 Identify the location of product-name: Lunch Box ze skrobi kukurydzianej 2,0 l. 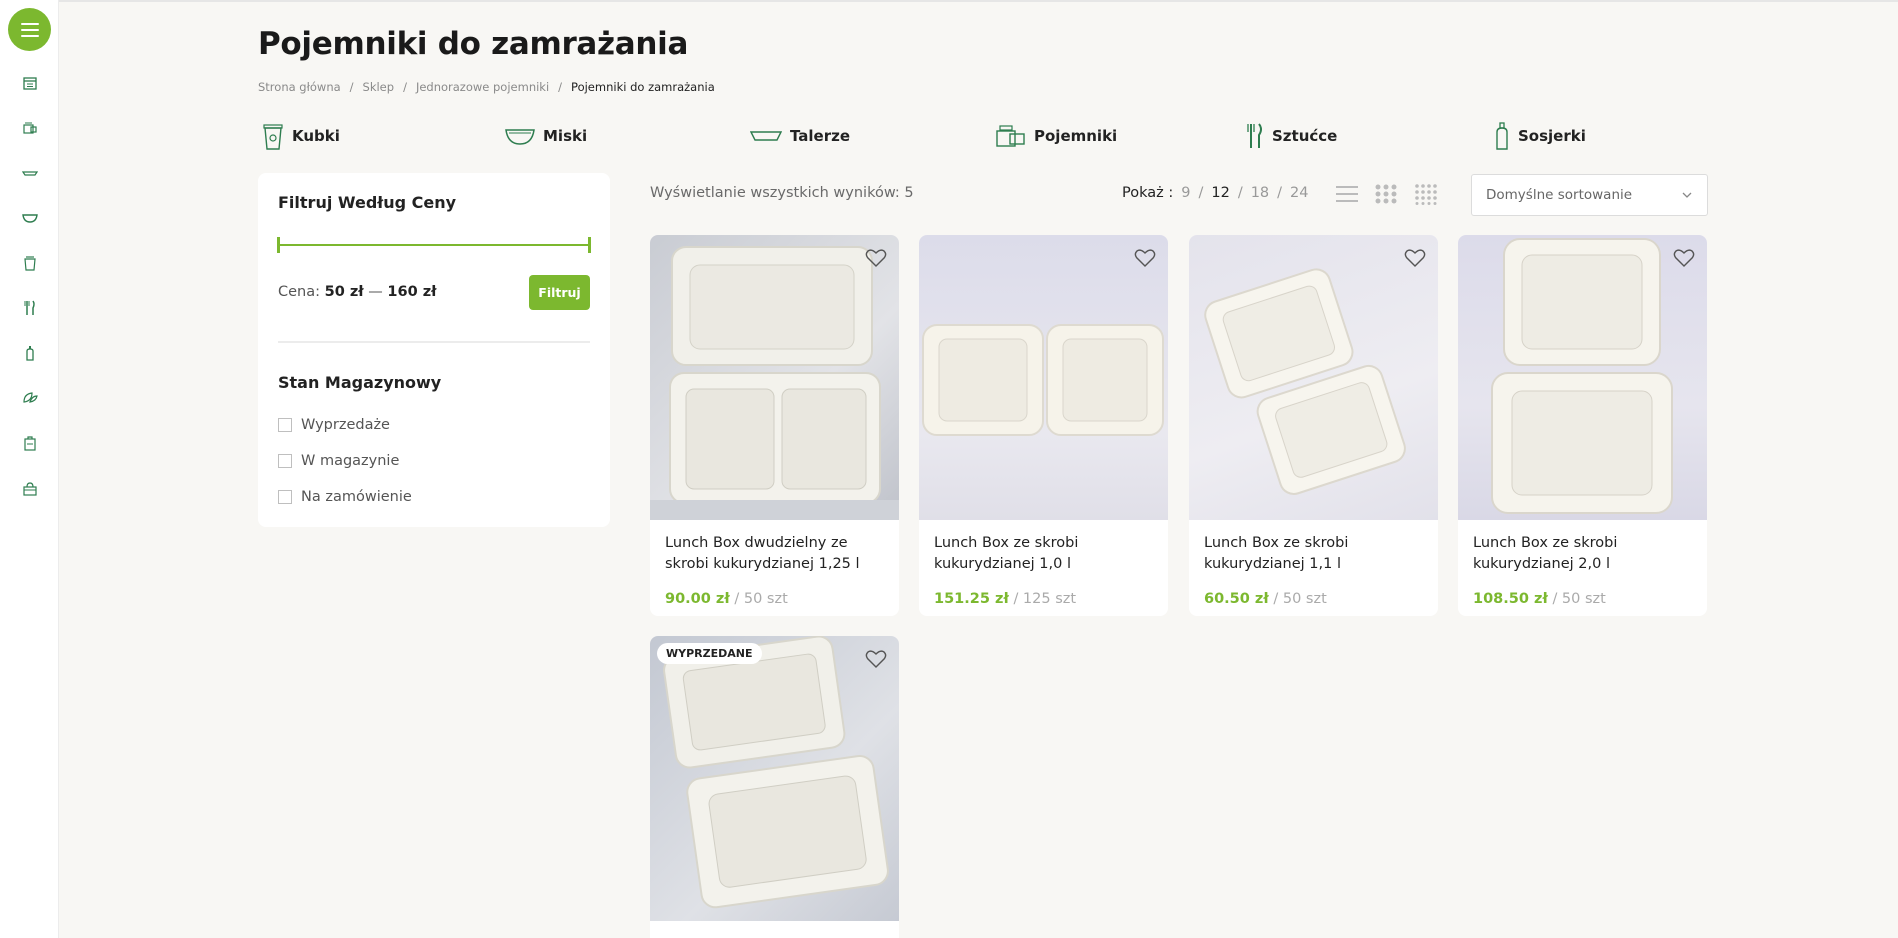
(1585, 554).